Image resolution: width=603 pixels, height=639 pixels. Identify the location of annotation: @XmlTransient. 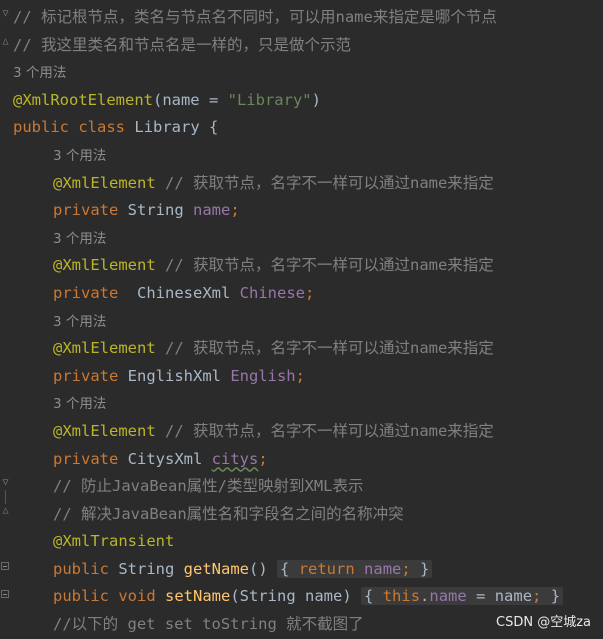
(114, 541).